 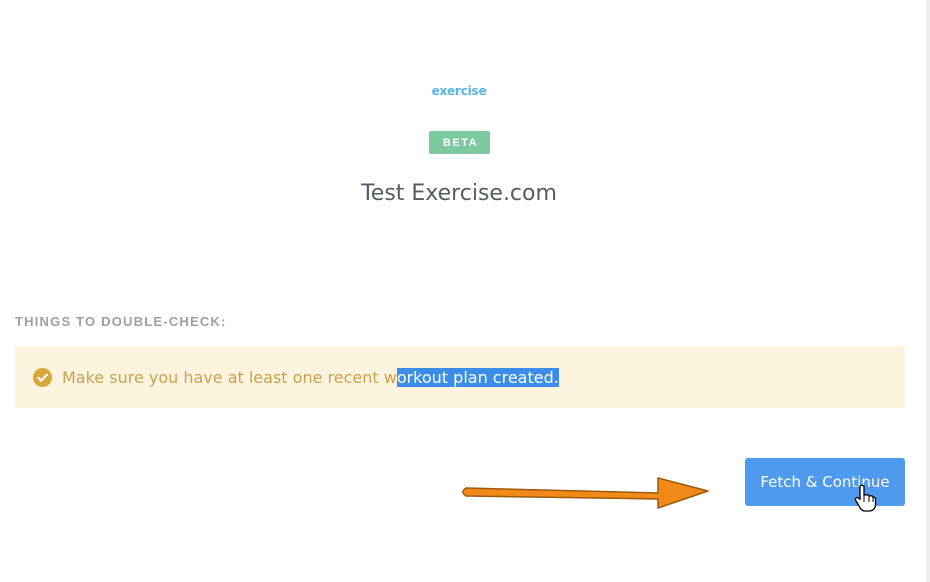 I want to click on page-title: Test Exercise.com, so click(x=459, y=193).